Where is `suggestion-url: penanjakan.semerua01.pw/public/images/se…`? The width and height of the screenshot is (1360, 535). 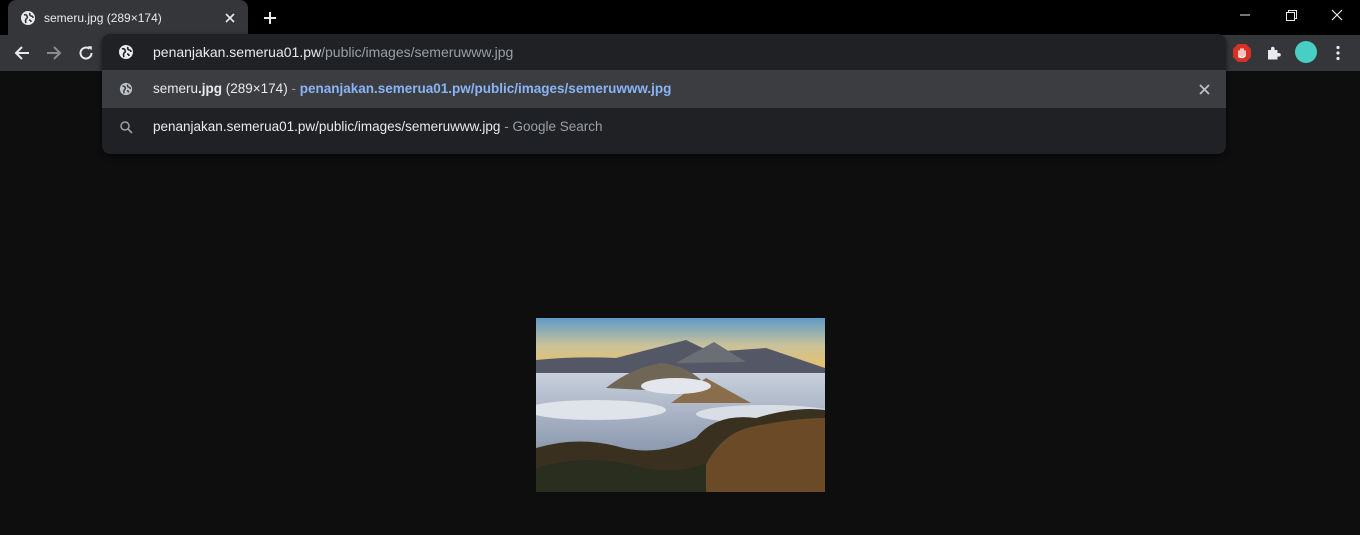
suggestion-url: penanjakan.semerua01.pw/public/images/se… is located at coordinates (485, 88).